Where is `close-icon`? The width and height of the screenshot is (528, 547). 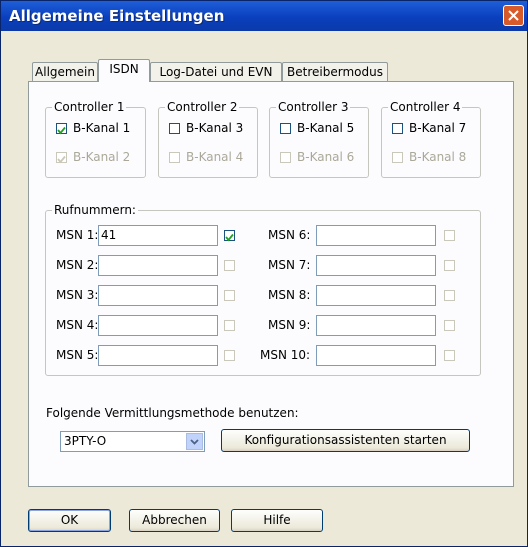 close-icon is located at coordinates (513, 15).